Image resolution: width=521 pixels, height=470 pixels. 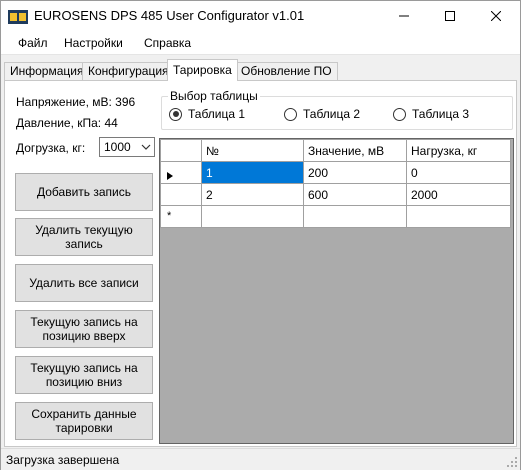 I want to click on table-cell: 0, so click(x=458, y=172).